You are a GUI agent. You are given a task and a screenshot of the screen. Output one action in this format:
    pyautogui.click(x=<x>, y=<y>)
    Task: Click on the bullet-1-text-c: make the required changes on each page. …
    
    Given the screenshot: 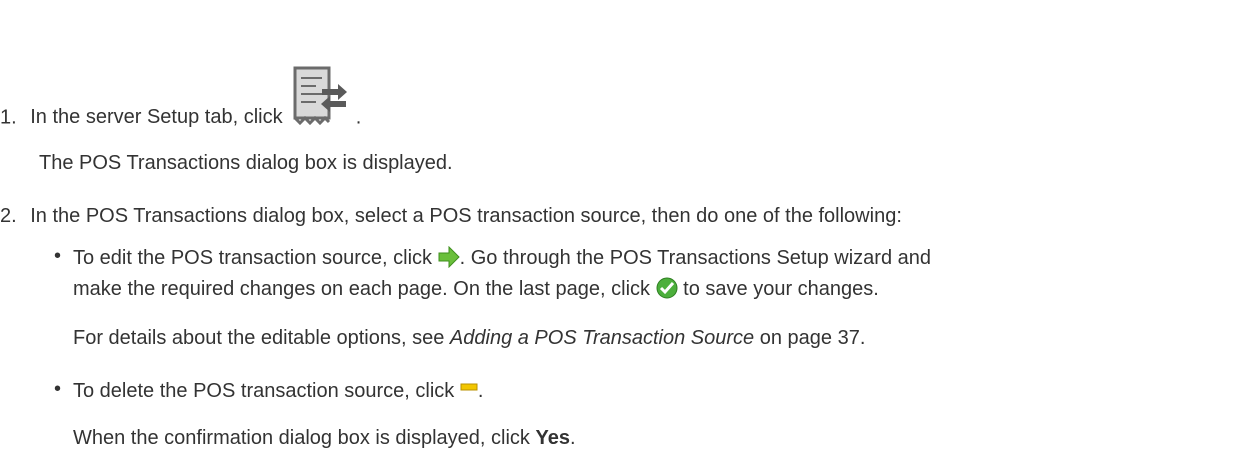 What is the action you would take?
    pyautogui.click(x=362, y=289)
    